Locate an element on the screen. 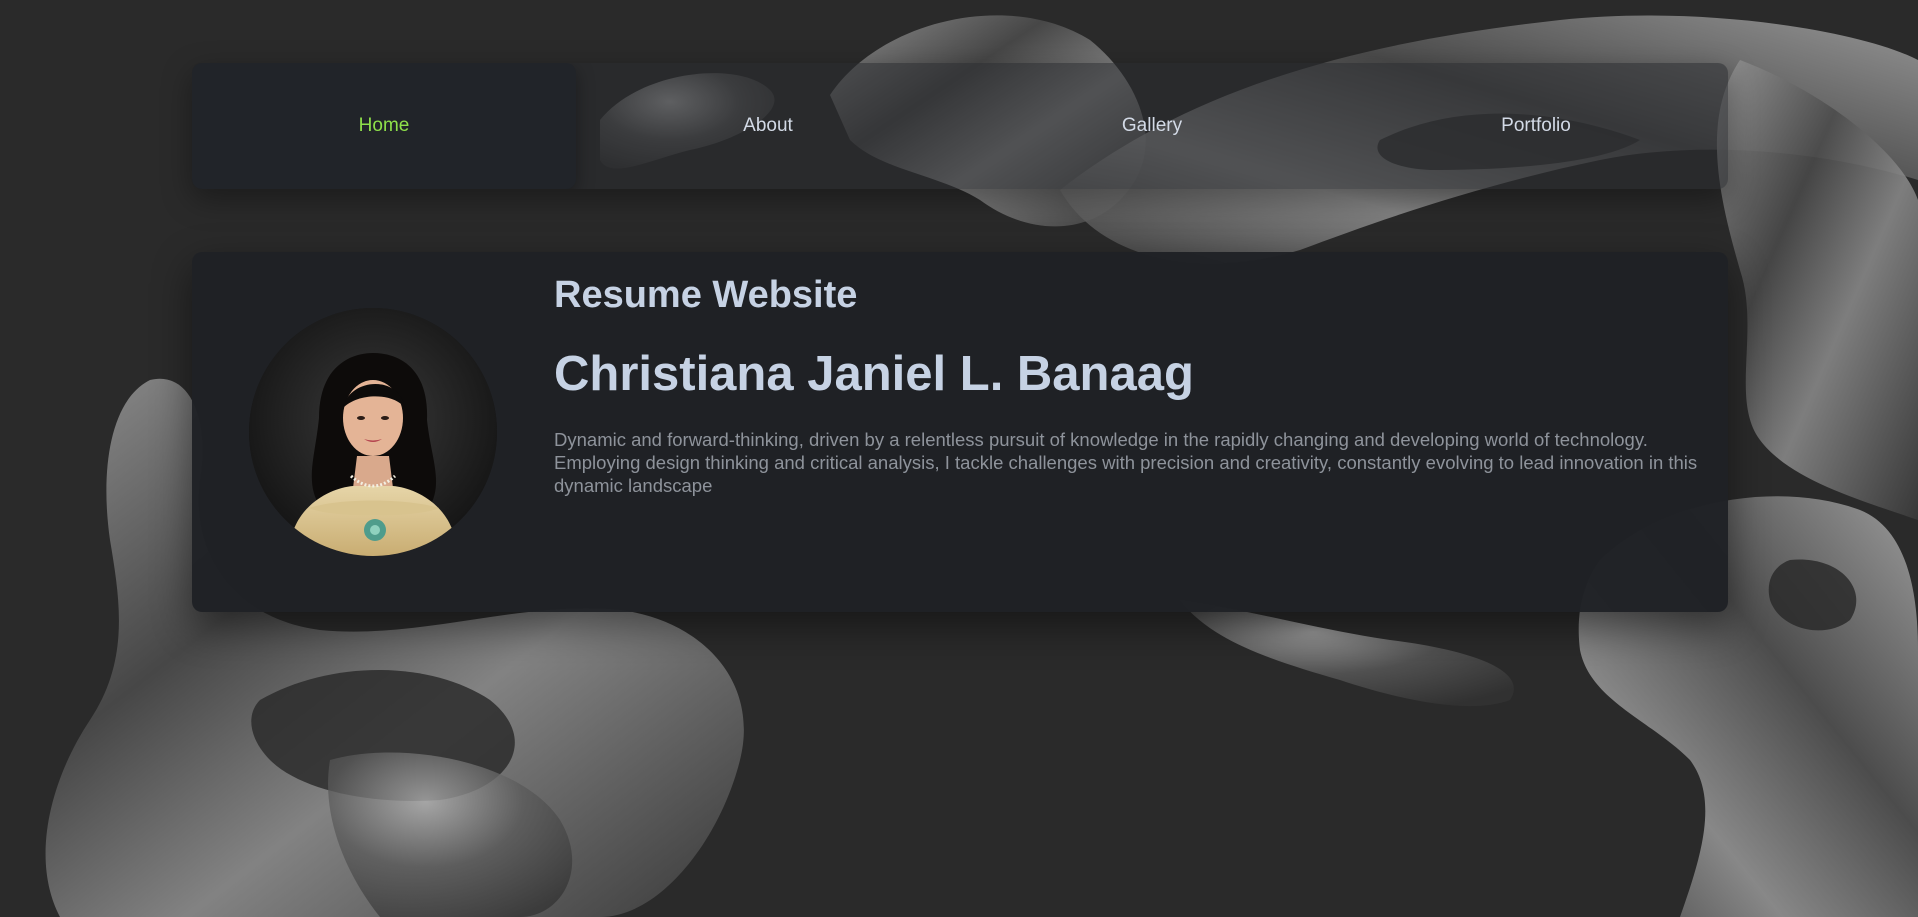  person-name-heading: Christiana Janiel L. Banaag is located at coordinates (874, 374).